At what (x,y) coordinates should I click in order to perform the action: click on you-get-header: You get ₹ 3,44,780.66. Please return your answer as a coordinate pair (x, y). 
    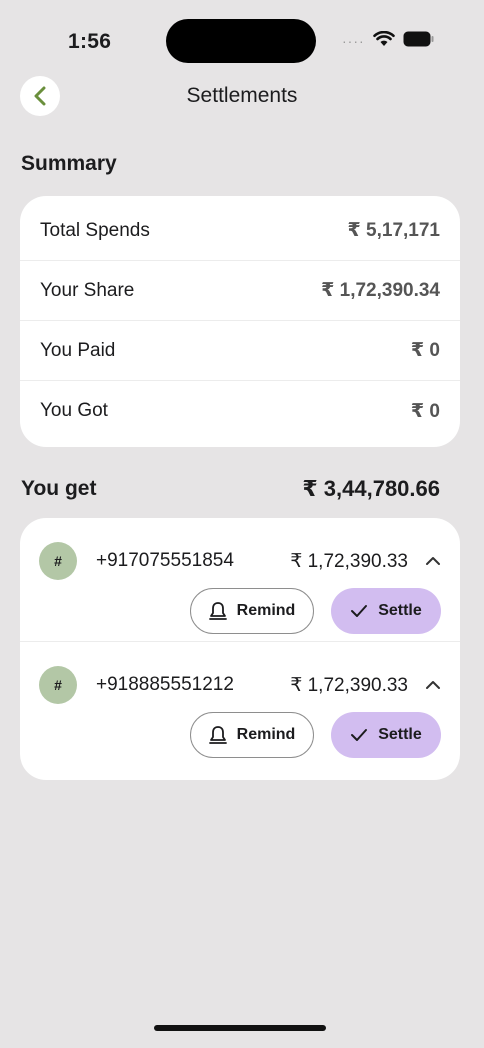
    Looking at the image, I should click on (230, 489).